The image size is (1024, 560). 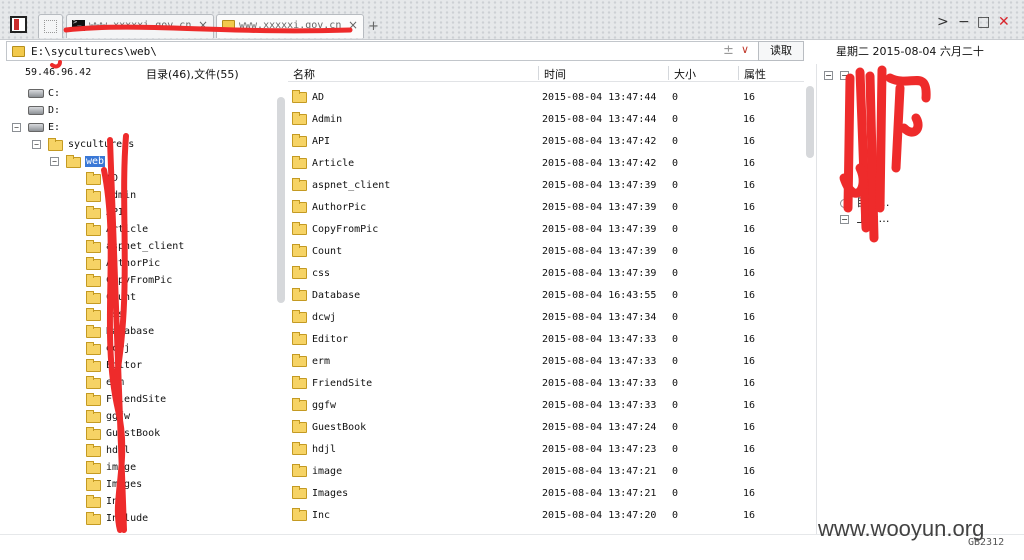 I want to click on column-time: 时间, so click(x=555, y=74).